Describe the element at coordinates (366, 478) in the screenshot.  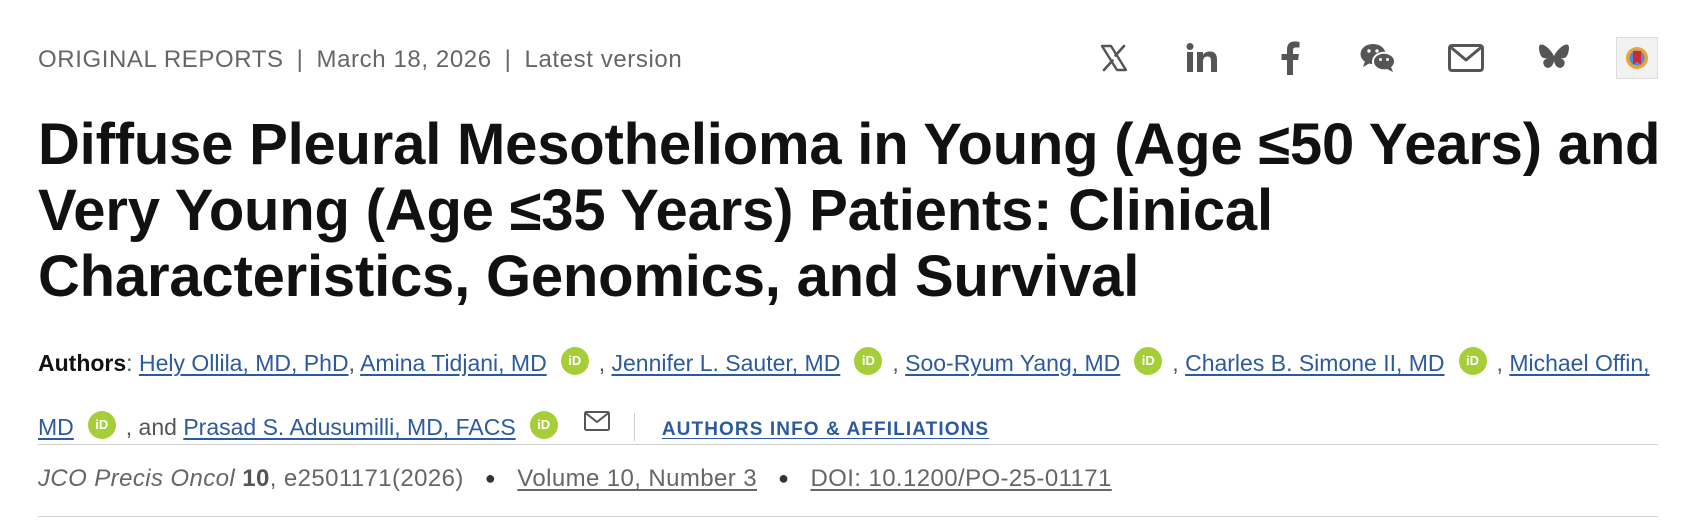
I see `article-number: , e2501171(2026)` at that location.